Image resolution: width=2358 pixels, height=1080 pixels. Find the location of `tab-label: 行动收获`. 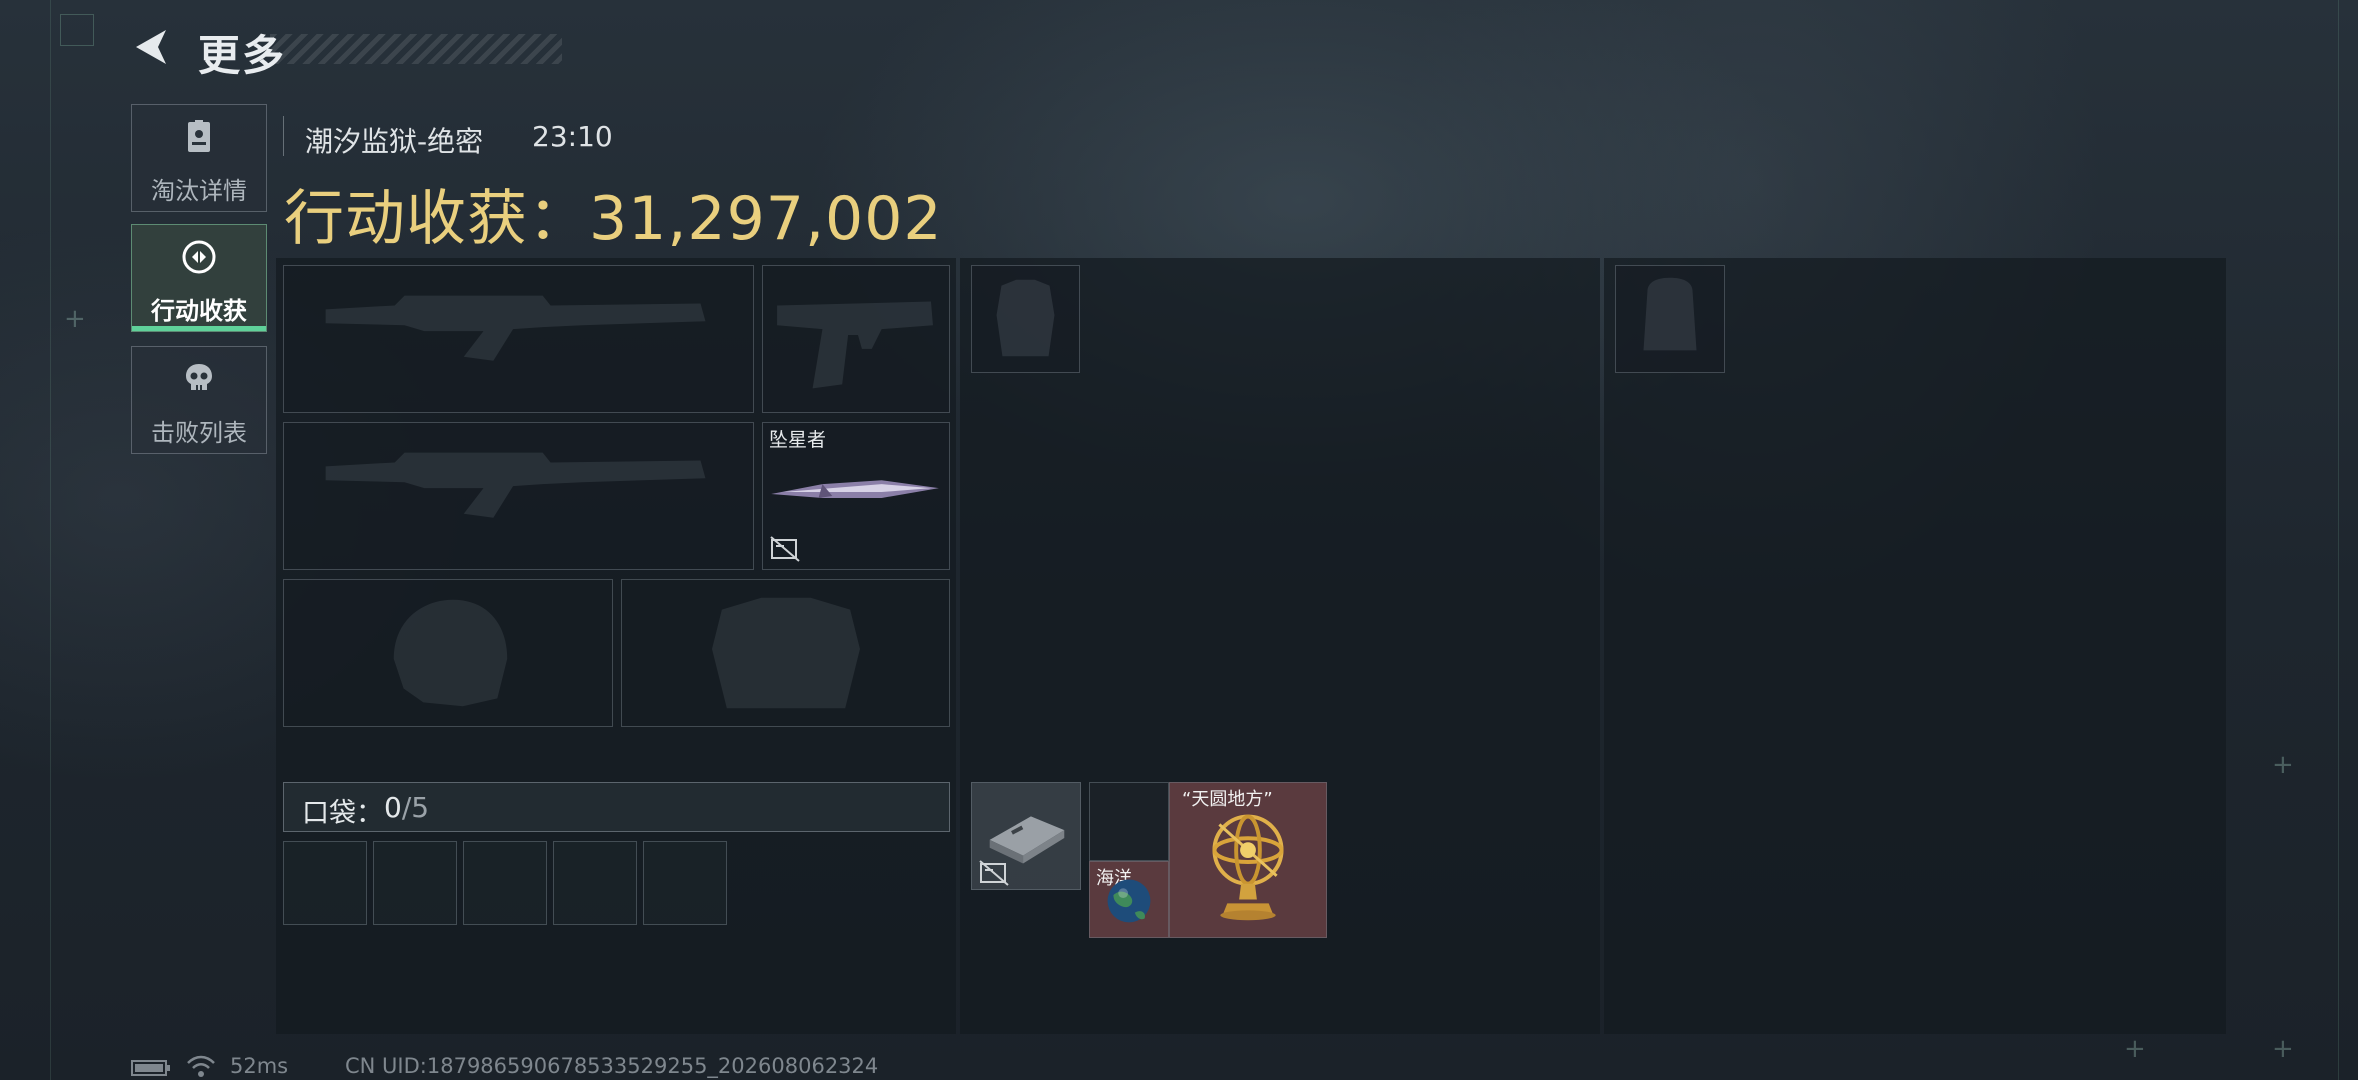

tab-label: 行动收获 is located at coordinates (199, 311).